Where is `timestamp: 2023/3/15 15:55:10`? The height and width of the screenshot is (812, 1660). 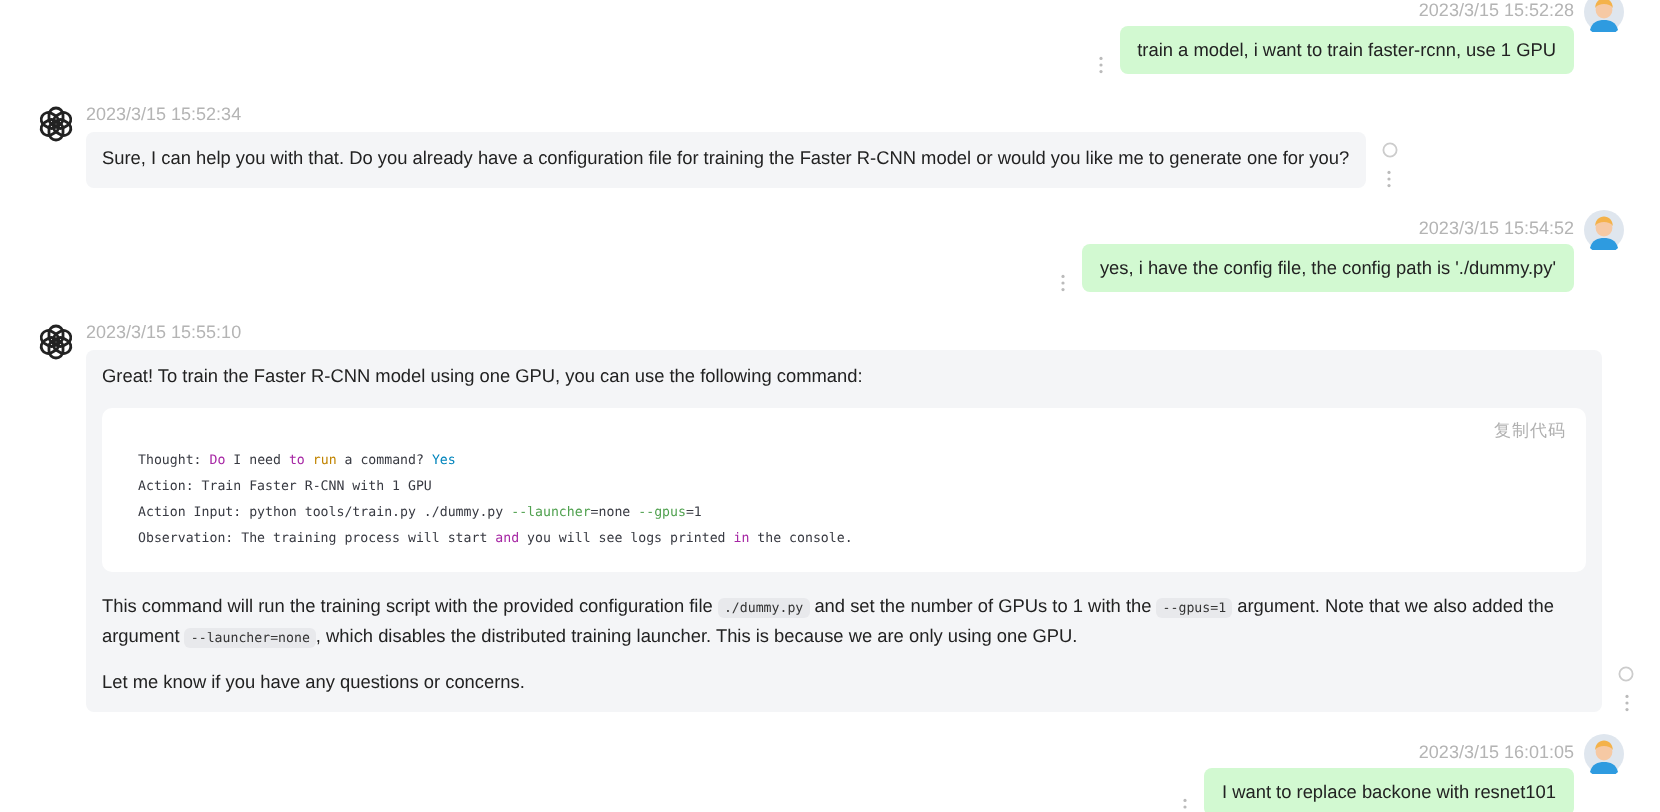 timestamp: 2023/3/15 15:55:10 is located at coordinates (165, 332).